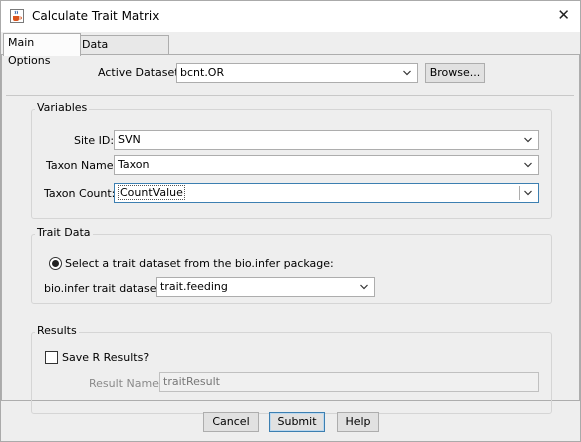  I want to click on save-results-label: Save R Results?, so click(106, 357).